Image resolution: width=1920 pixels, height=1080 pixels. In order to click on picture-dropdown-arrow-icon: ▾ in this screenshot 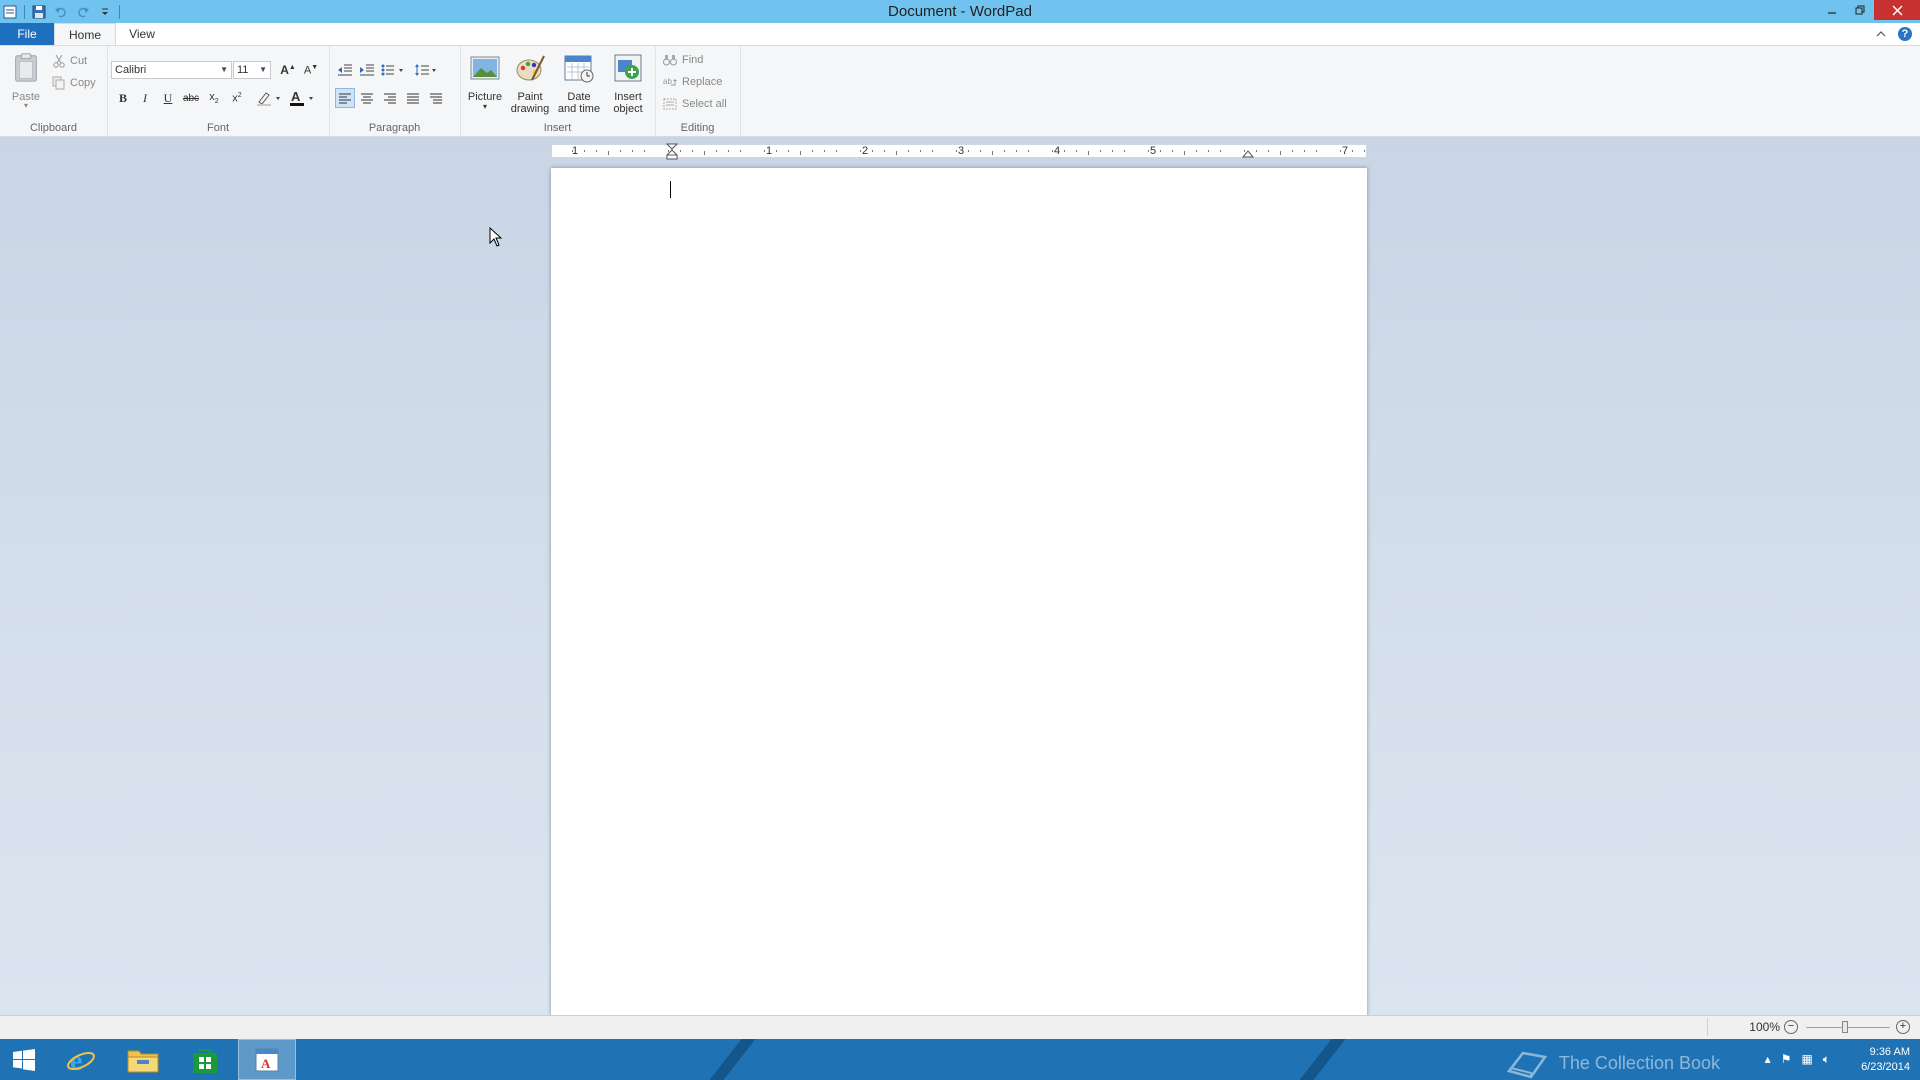, I will do `click(484, 106)`.